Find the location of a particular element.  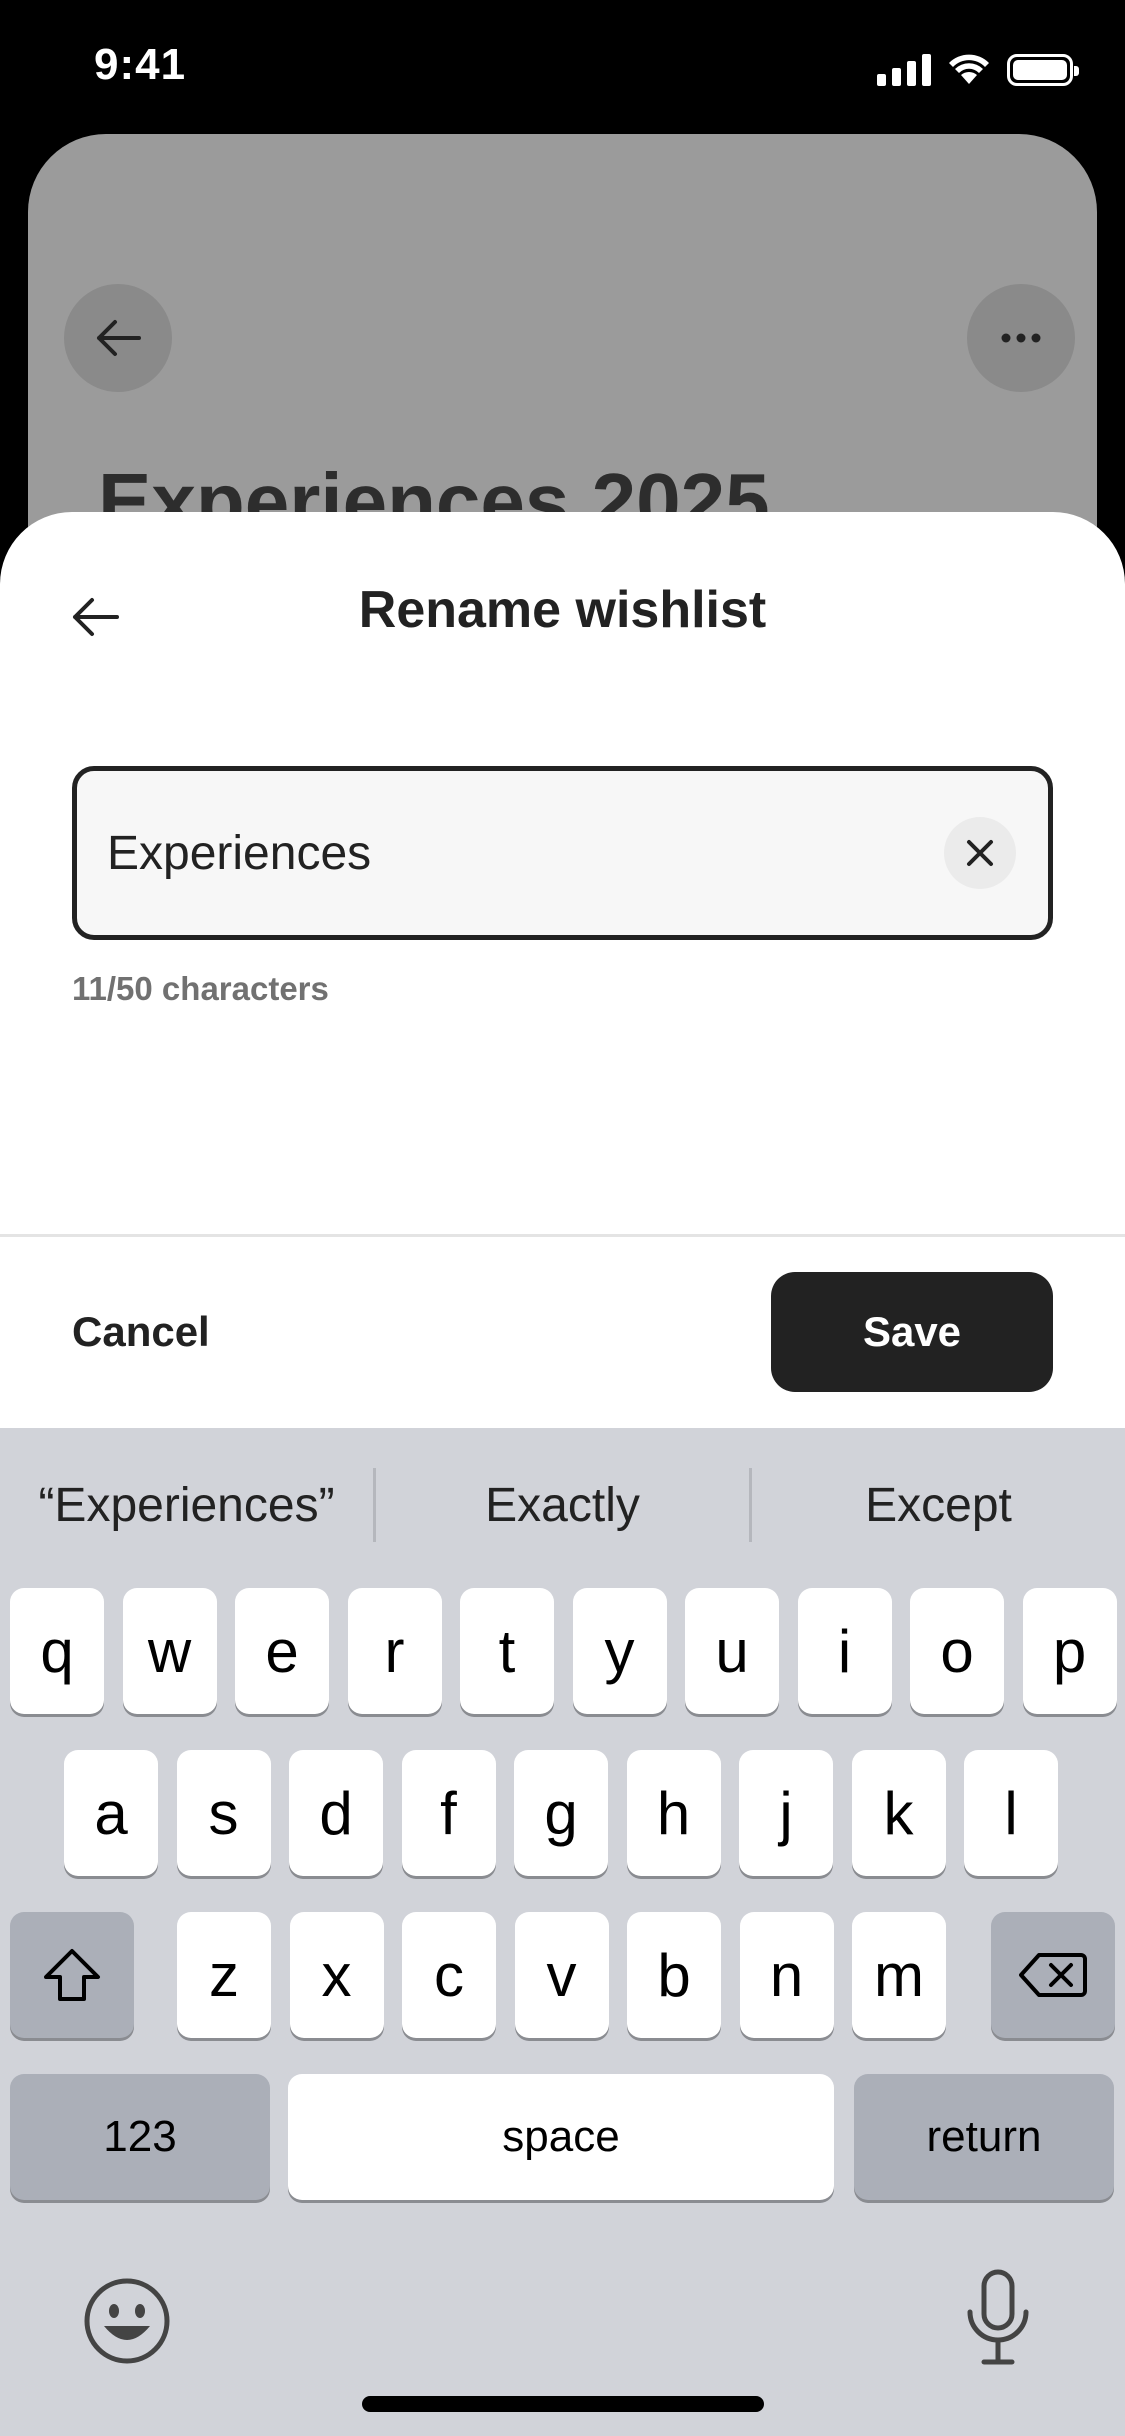

key-t: t is located at coordinates (507, 1651).